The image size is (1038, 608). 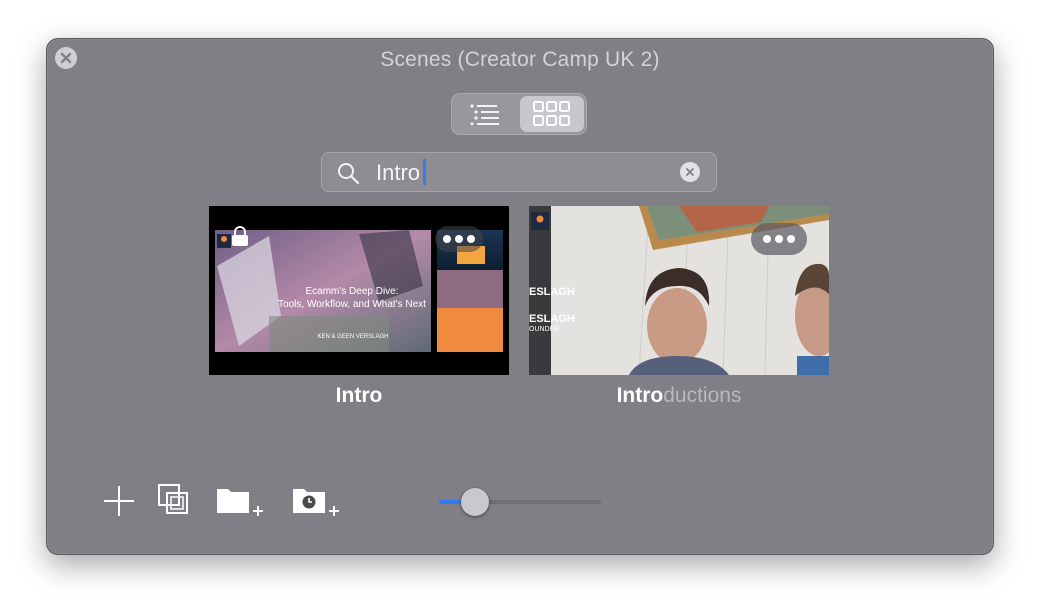 What do you see at coordinates (173, 499) in the screenshot?
I see `duplicate-icon` at bounding box center [173, 499].